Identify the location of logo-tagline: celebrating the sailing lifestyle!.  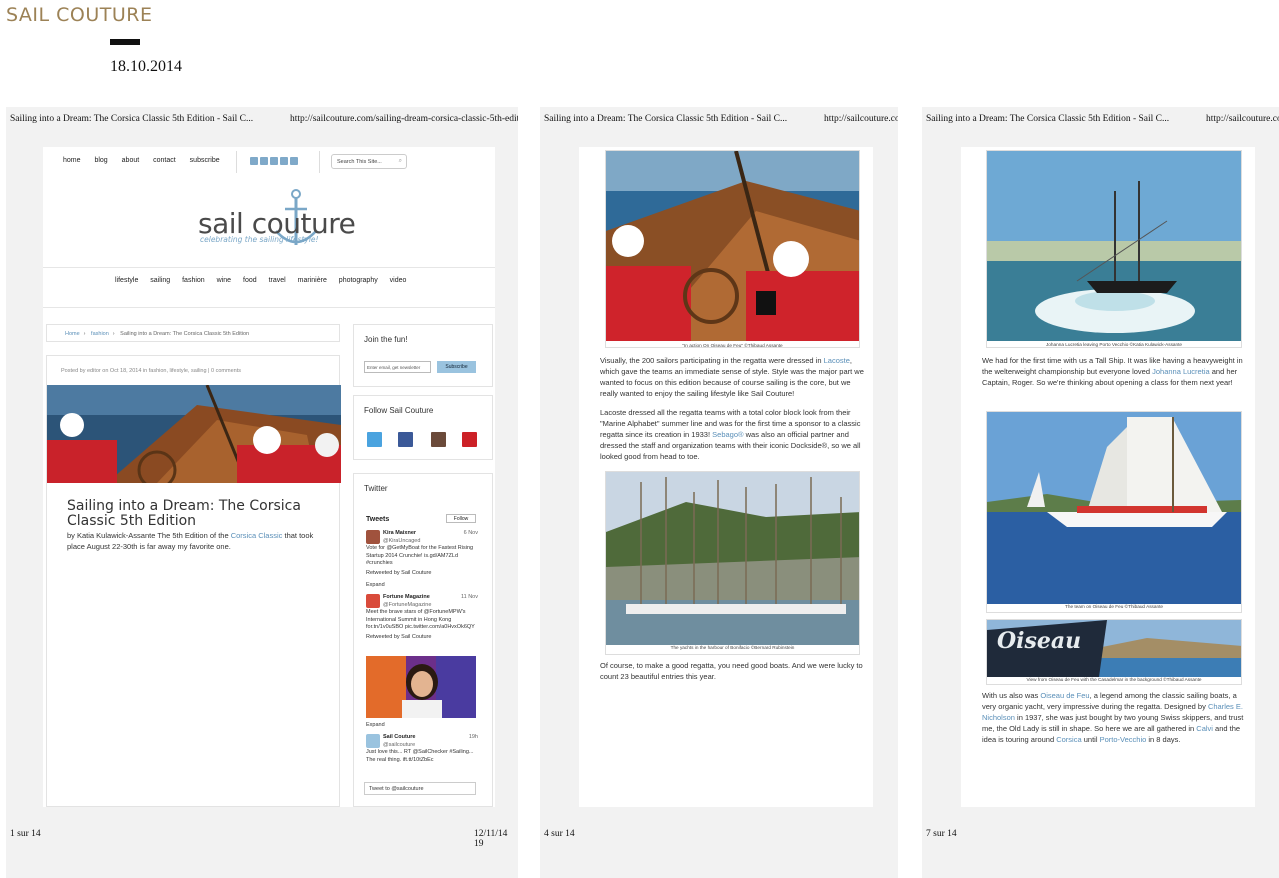
(259, 239).